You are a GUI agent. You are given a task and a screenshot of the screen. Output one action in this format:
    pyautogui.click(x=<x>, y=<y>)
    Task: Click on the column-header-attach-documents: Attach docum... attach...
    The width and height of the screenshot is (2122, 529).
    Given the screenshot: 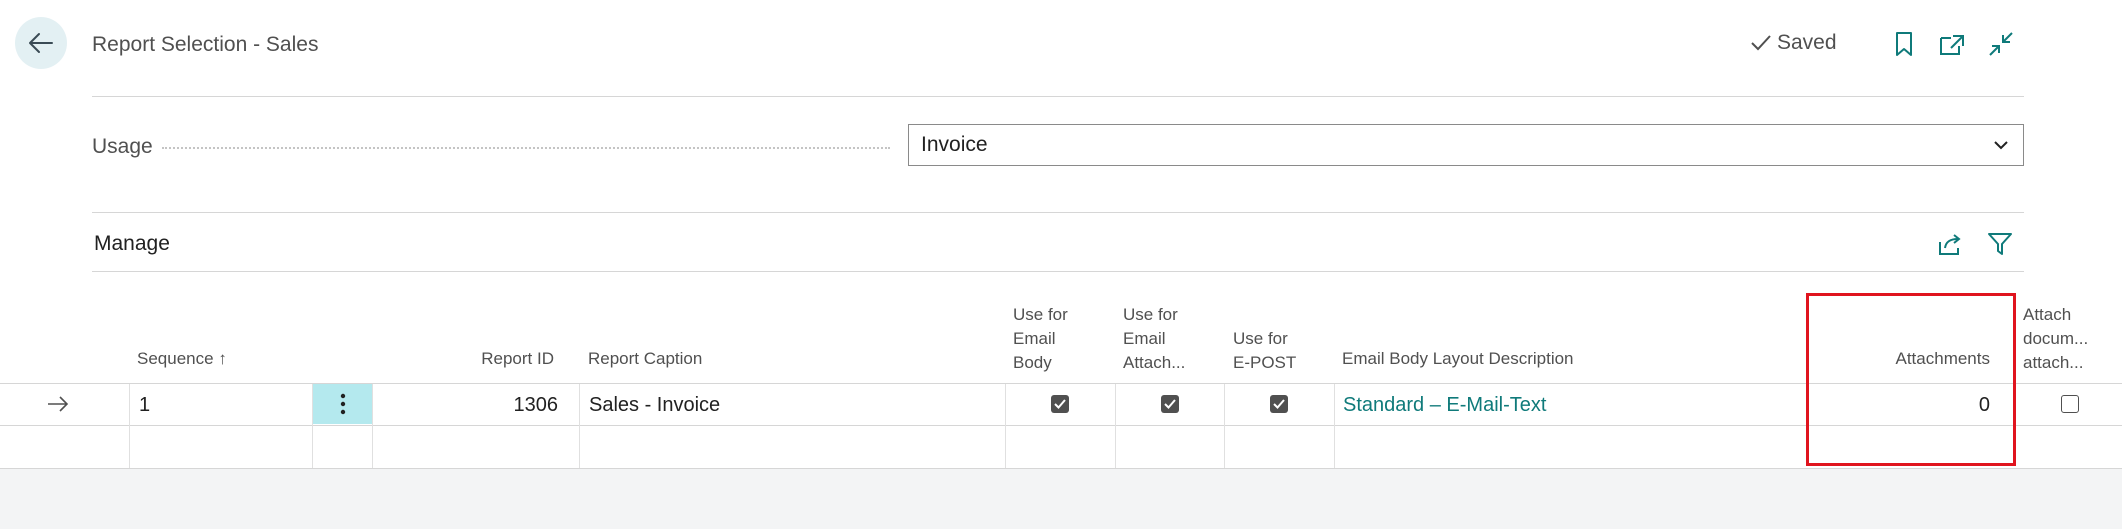 What is the action you would take?
    pyautogui.click(x=2055, y=339)
    